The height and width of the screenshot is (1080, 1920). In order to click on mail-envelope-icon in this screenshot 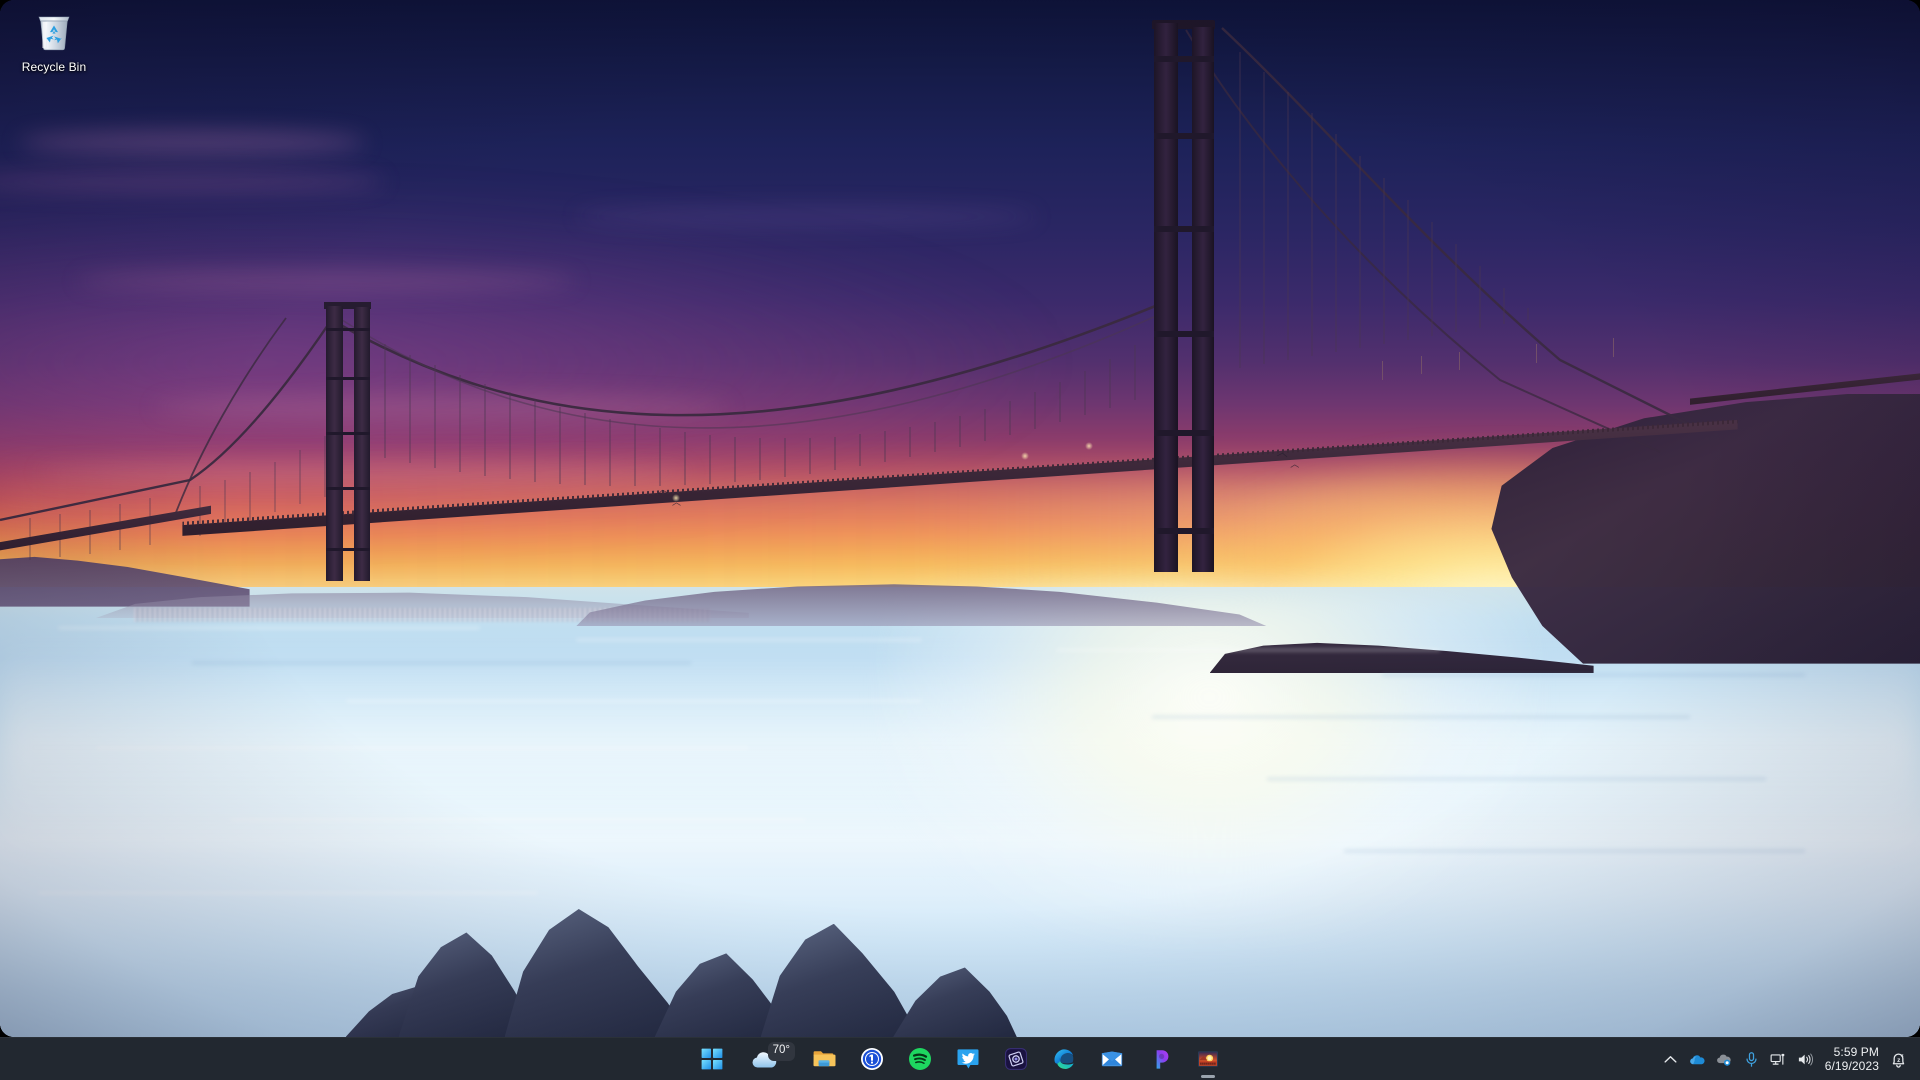, I will do `click(1112, 1059)`.